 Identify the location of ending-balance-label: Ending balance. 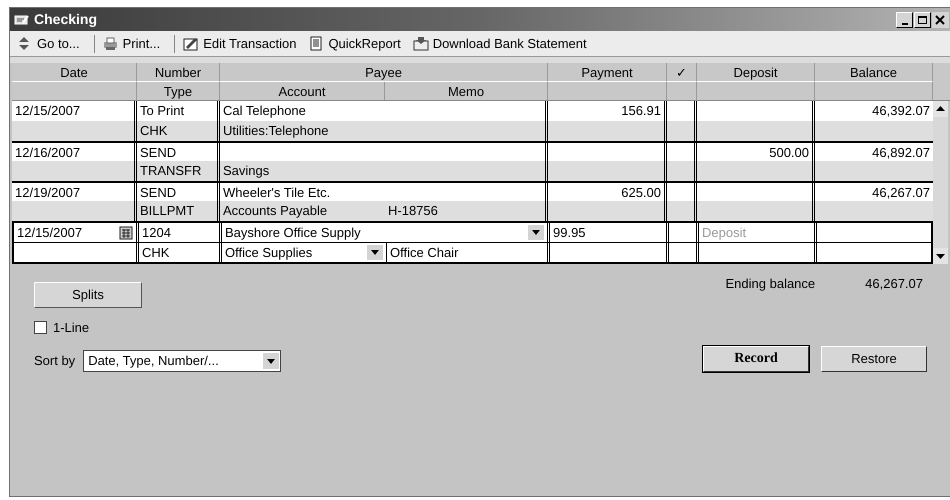
(771, 284).